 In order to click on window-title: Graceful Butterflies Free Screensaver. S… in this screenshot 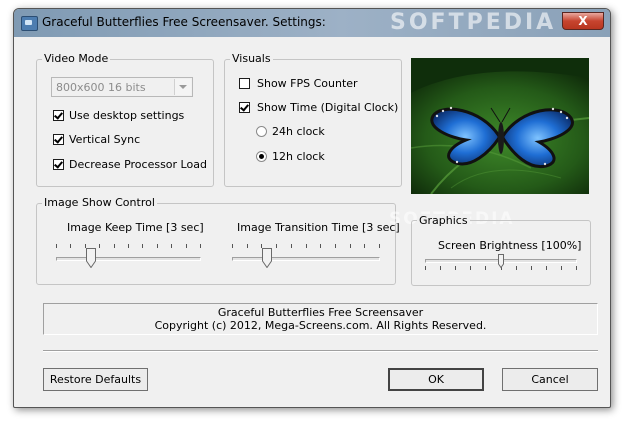, I will do `click(184, 22)`.